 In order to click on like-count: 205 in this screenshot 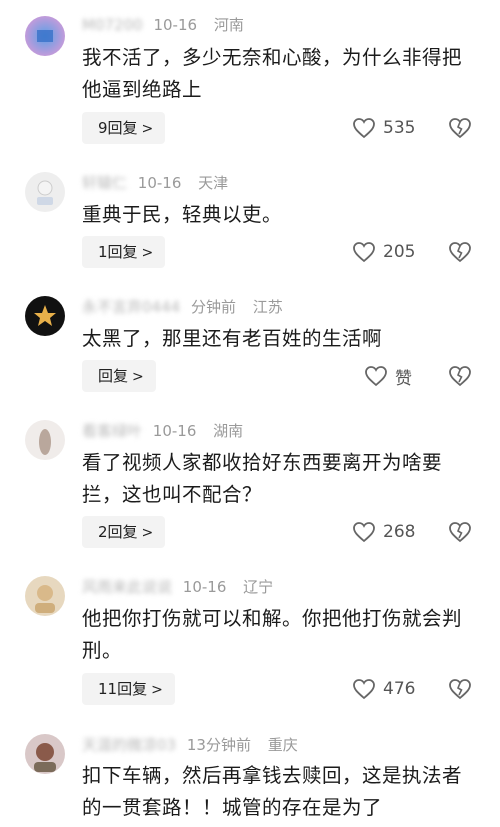, I will do `click(399, 252)`.